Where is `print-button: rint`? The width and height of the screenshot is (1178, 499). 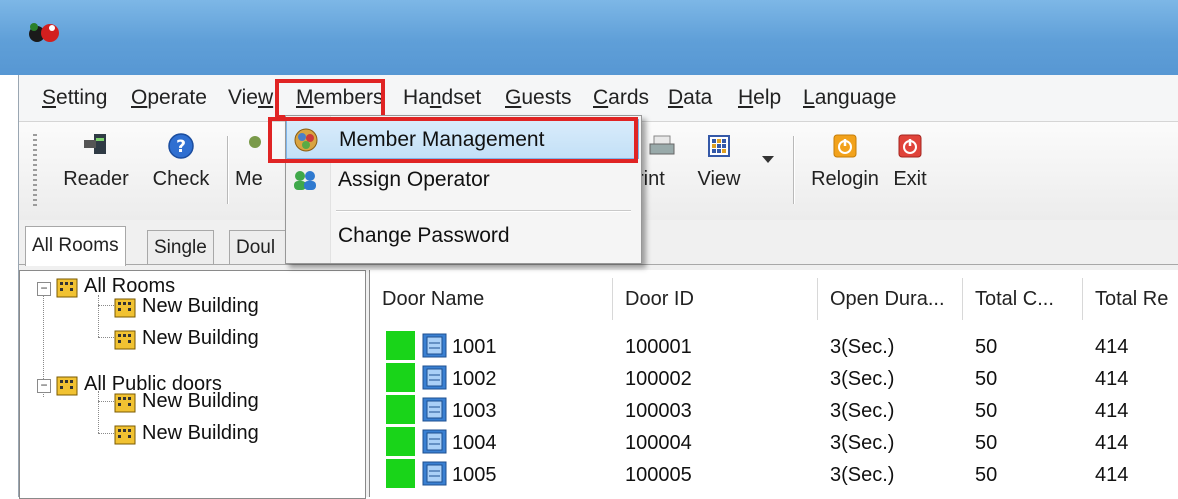 print-button: rint is located at coordinates (662, 170).